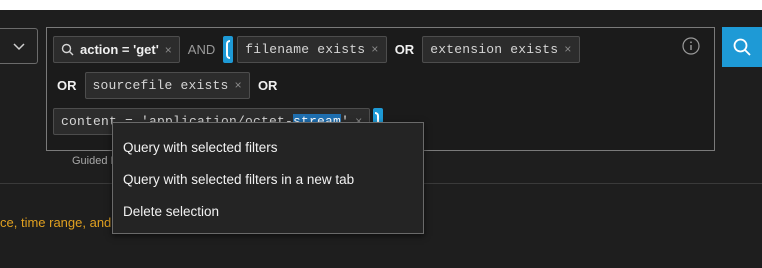 The width and height of the screenshot is (762, 268). What do you see at coordinates (305, 49) in the screenshot?
I see `filter-pill-label: filename exists` at bounding box center [305, 49].